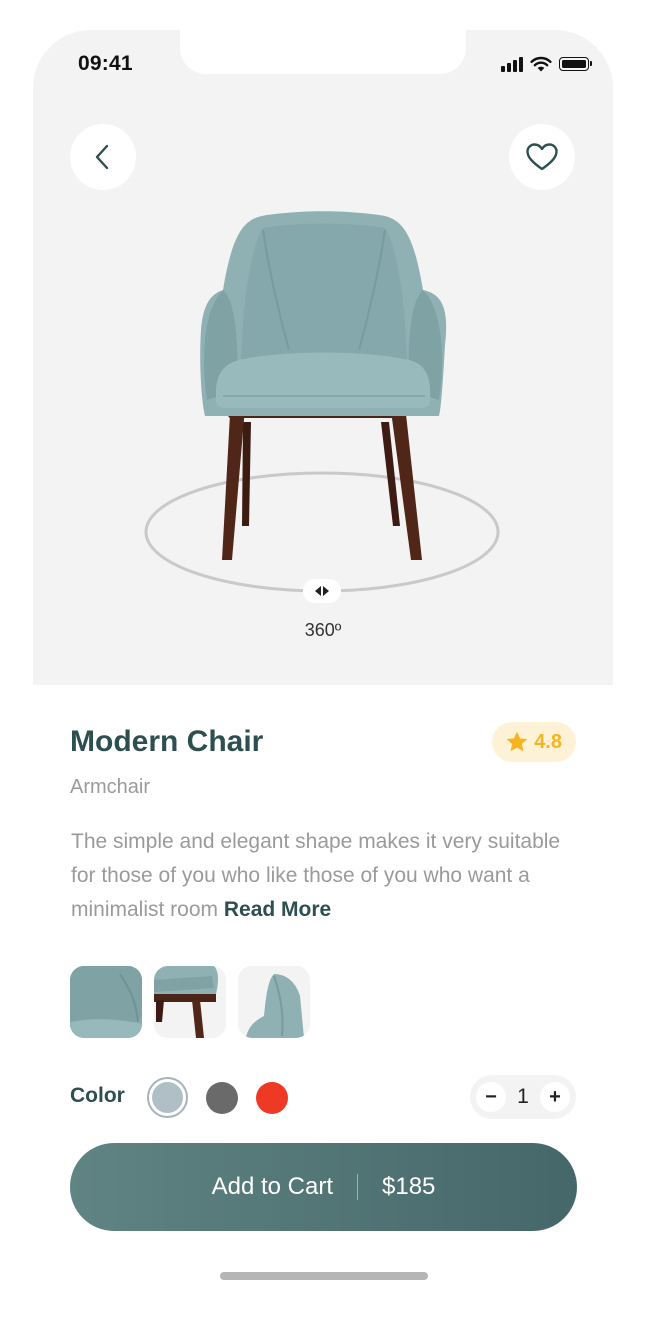 The width and height of the screenshot is (649, 1326). I want to click on star-icon, so click(517, 741).